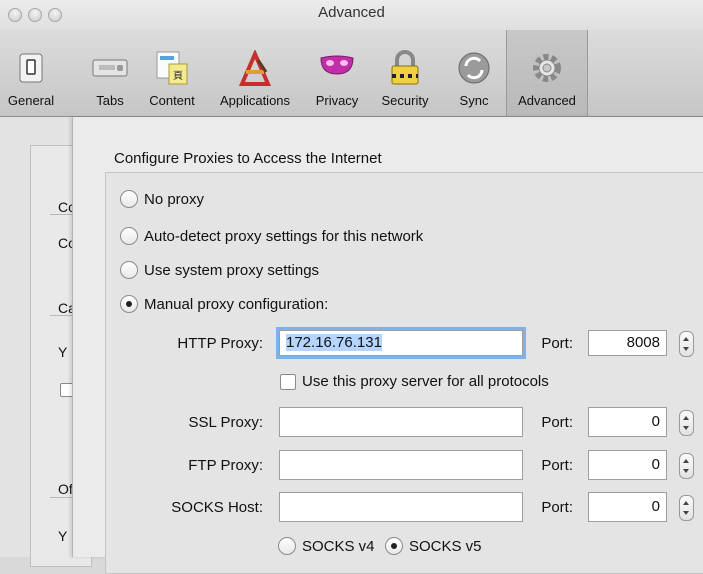  Describe the element at coordinates (557, 343) in the screenshot. I see `http-port-label: Port:` at that location.